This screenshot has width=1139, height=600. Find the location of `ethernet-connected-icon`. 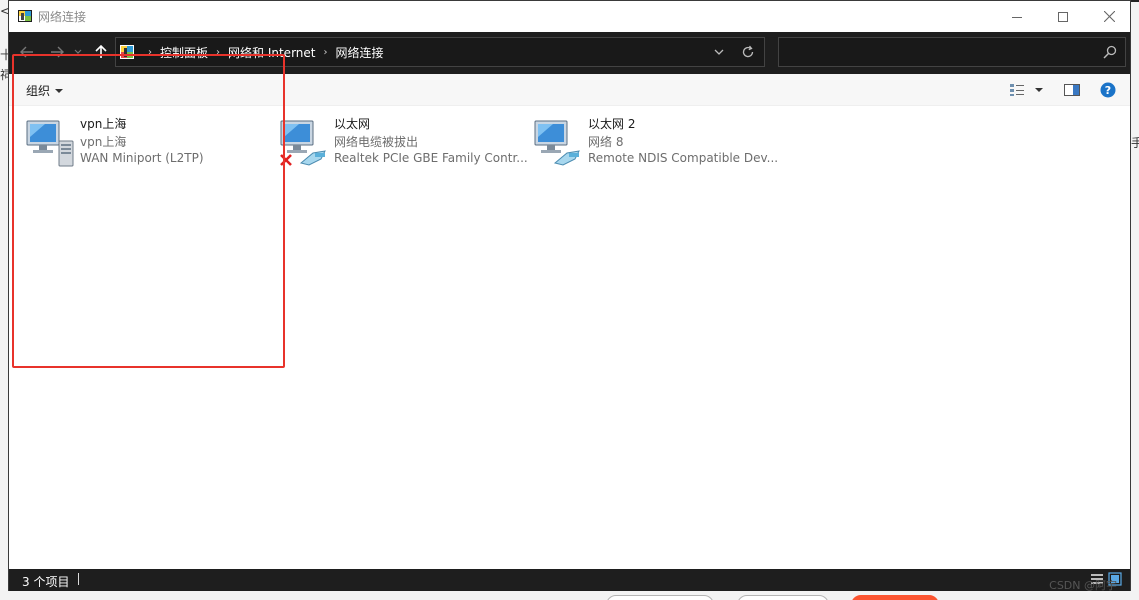

ethernet-connected-icon is located at coordinates (557, 143).